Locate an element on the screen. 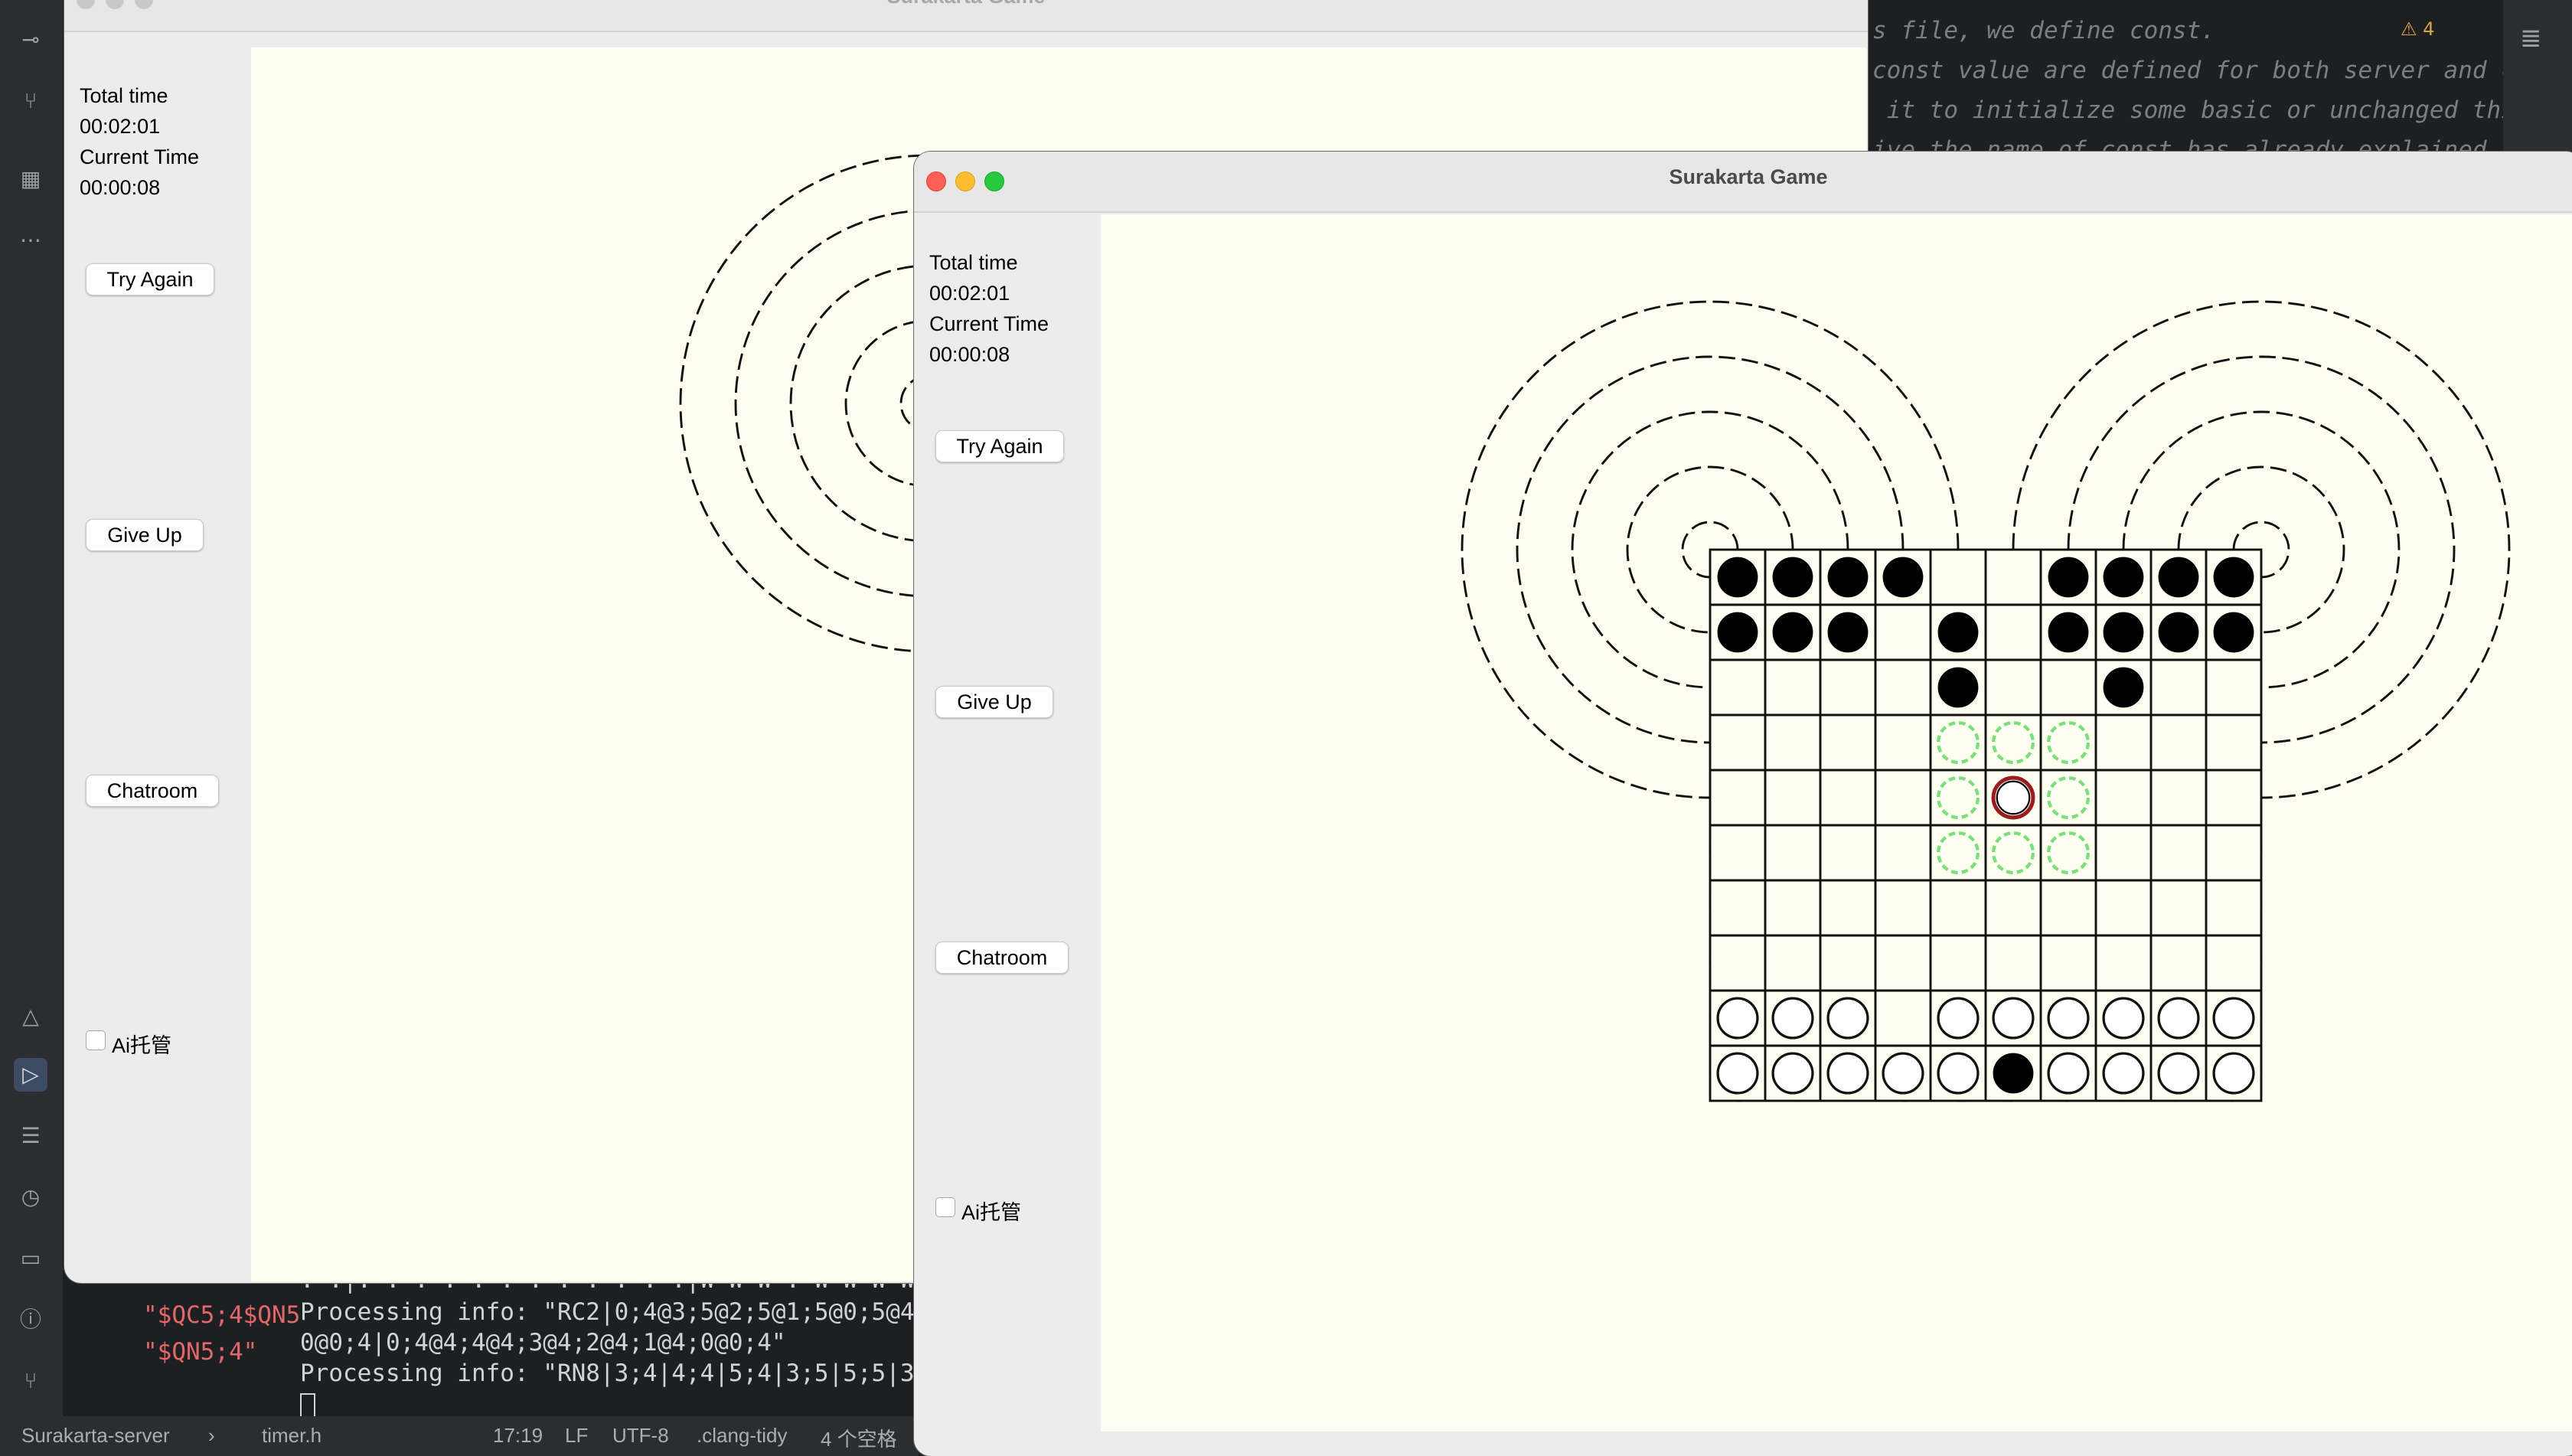 The height and width of the screenshot is (1456, 2572). terminal-line: 0@0;4|0;4@4;4@4;3@4;2@4;1@4;0@0;4" is located at coordinates (543, 1342).